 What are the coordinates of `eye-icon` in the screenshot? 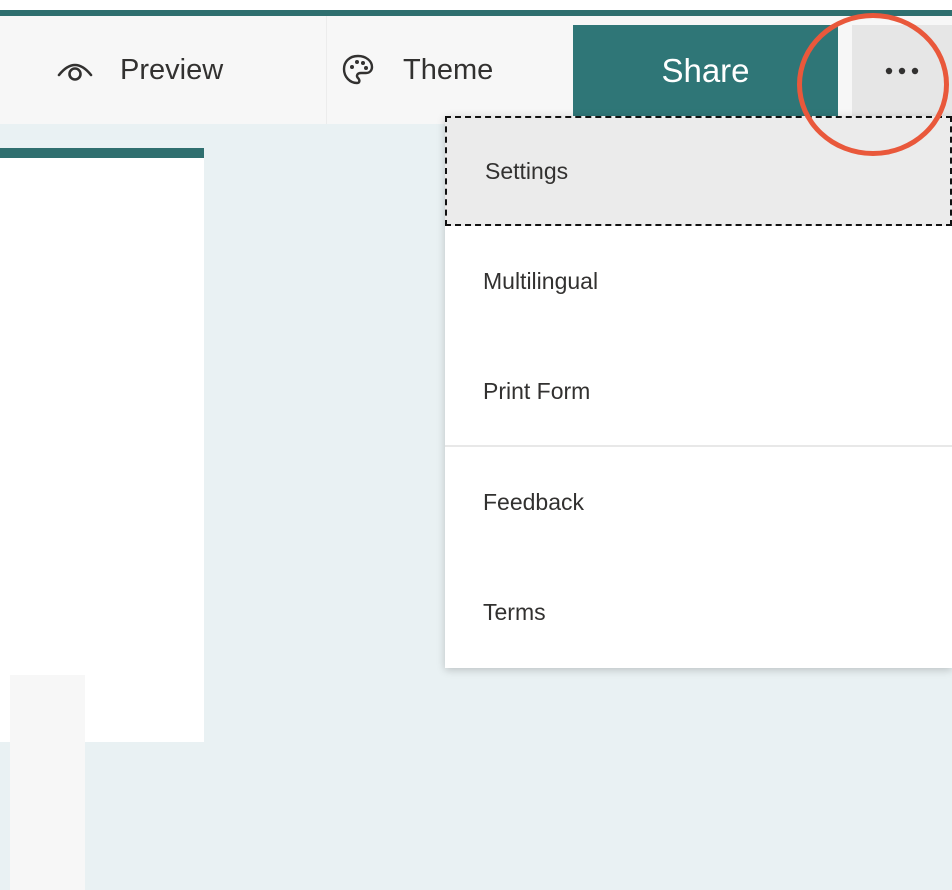 It's located at (75, 70).